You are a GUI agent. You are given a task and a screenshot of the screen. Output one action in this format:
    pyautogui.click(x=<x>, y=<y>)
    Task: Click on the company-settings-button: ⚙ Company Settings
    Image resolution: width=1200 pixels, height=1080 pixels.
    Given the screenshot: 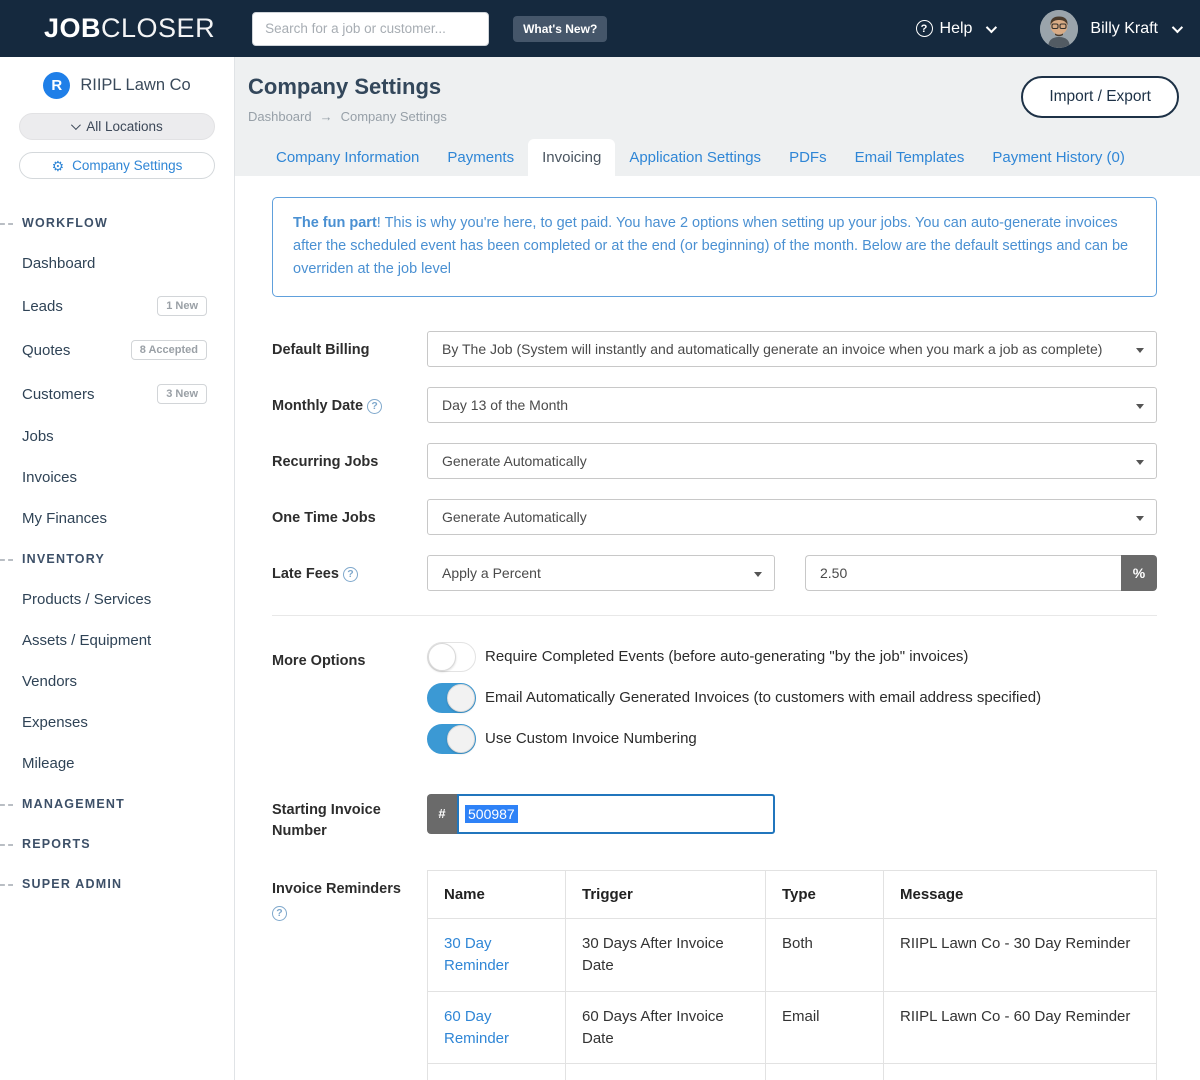 What is the action you would take?
    pyautogui.click(x=117, y=165)
    